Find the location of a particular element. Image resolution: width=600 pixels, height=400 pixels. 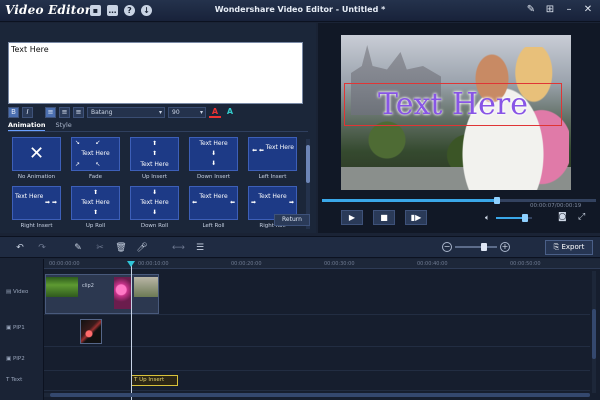

effect-fade: ↘ ↙ Text Here ↗ ↖ Fade is located at coordinates (95, 161).